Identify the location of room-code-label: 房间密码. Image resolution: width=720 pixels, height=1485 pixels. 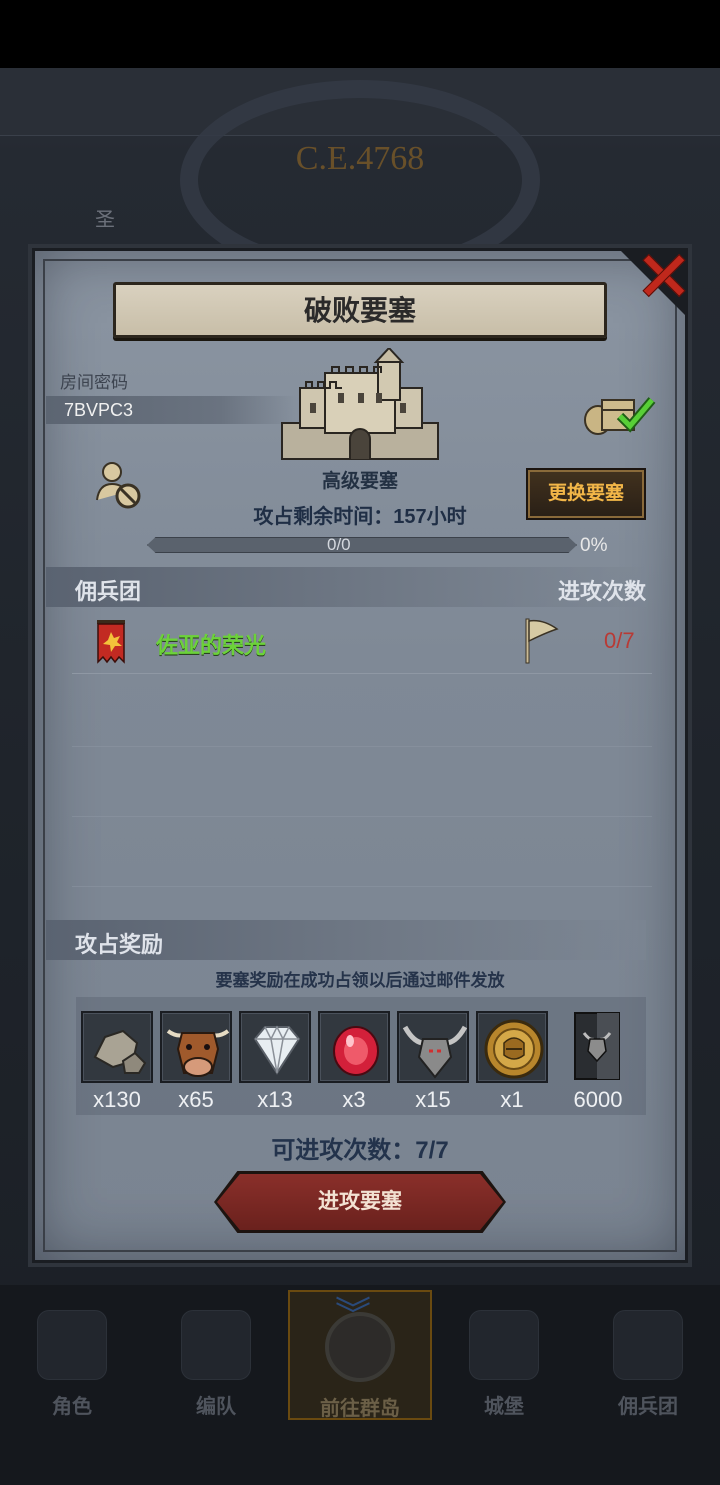
(94, 382).